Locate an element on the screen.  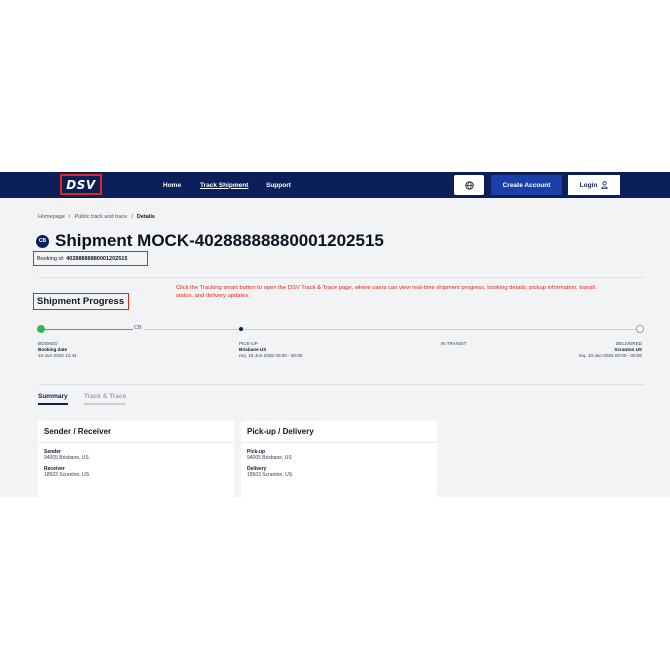
user-icon is located at coordinates (605, 185).